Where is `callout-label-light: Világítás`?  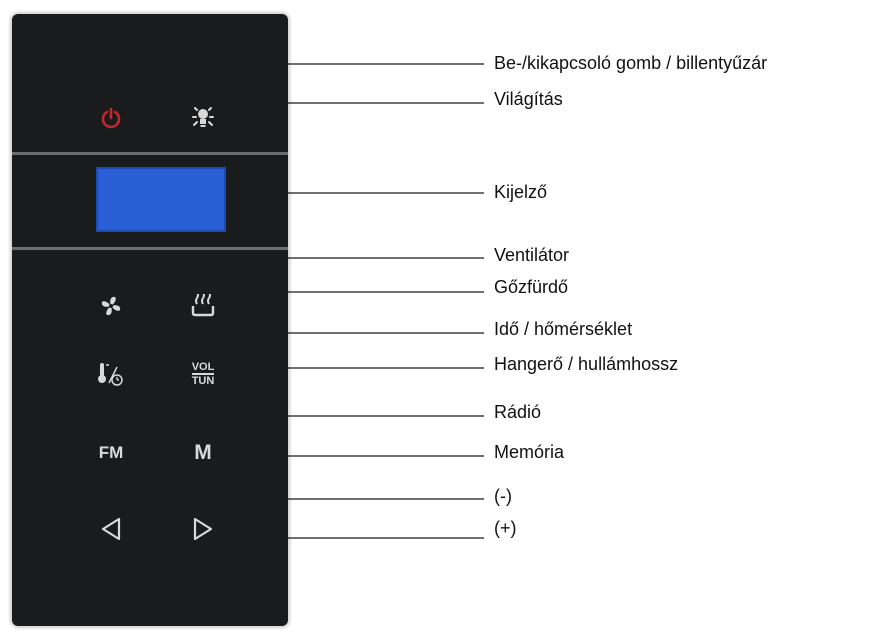
callout-label-light: Világítás is located at coordinates (528, 99).